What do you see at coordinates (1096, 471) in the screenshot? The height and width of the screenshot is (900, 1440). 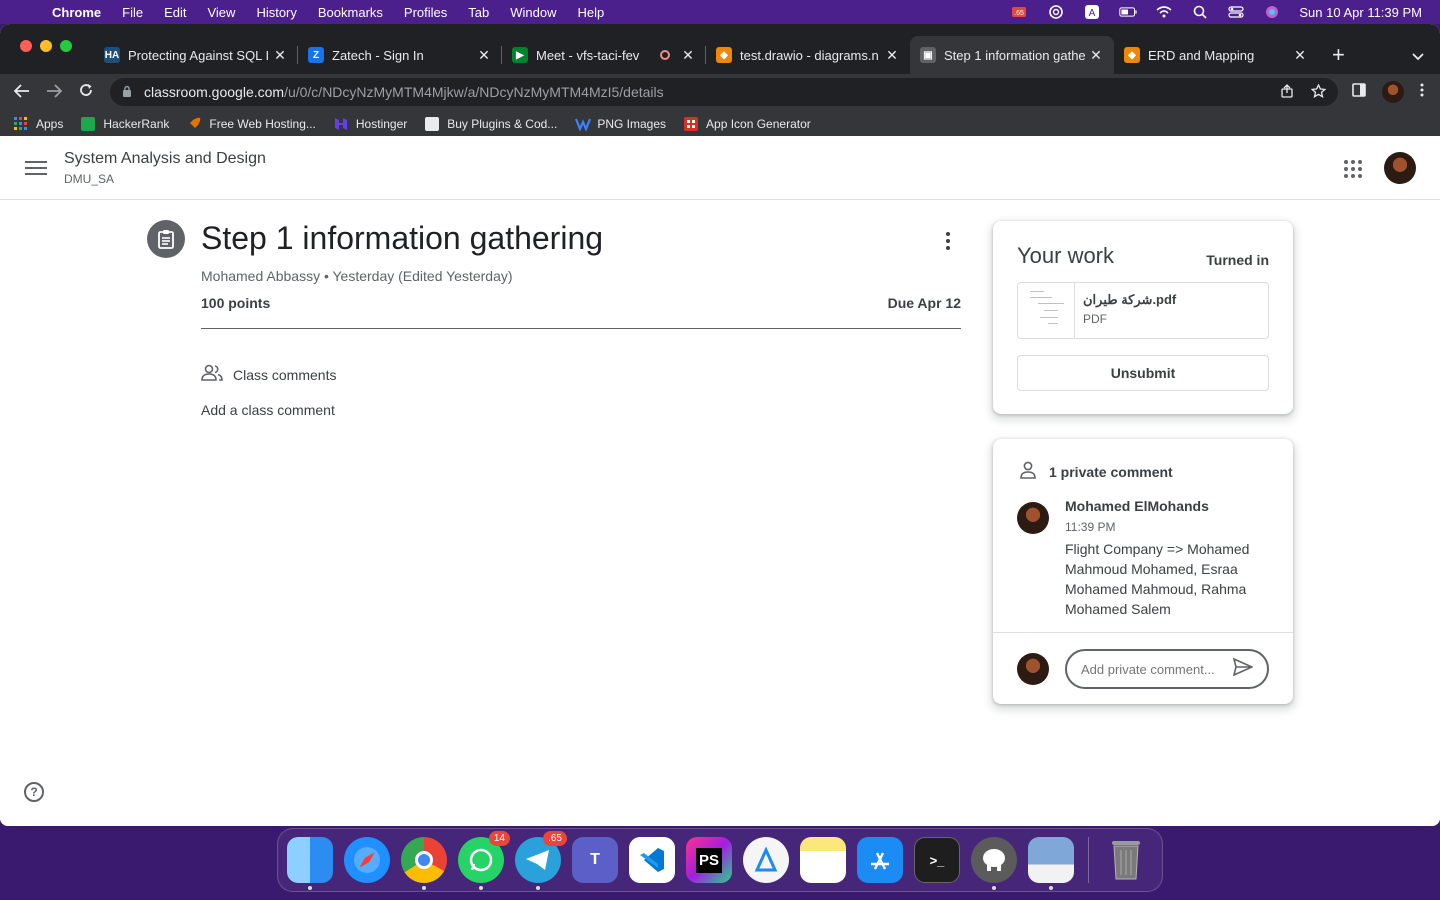 I see `private-comments-header: 1 private comment` at bounding box center [1096, 471].